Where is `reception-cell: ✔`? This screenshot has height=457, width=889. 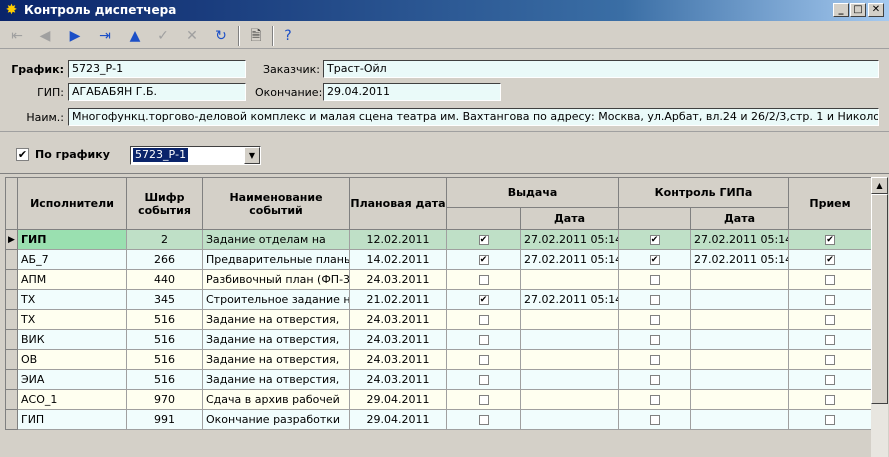 reception-cell: ✔ is located at coordinates (830, 239).